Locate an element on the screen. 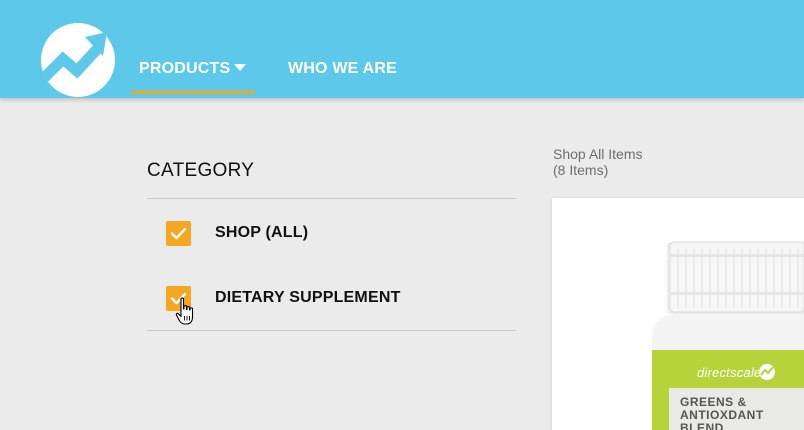 The image size is (804, 430). filter-shop-all: SHOP (ALL) is located at coordinates (237, 233).